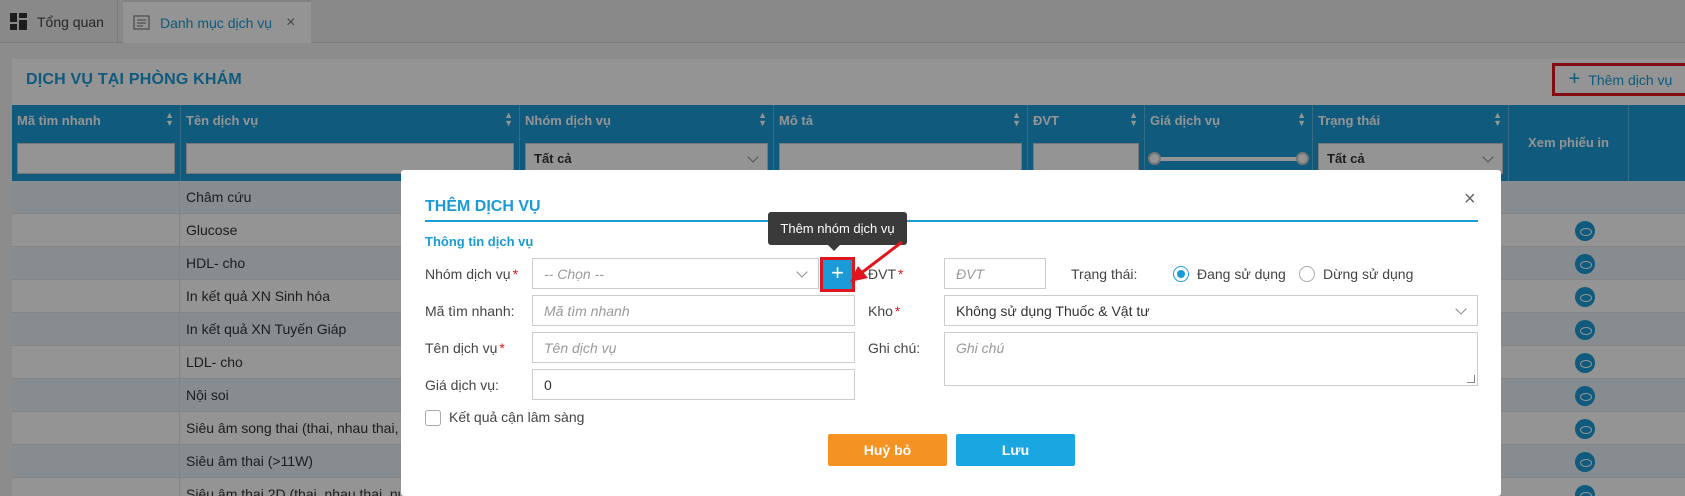 This screenshot has width=1685, height=496. What do you see at coordinates (1241, 274) in the screenshot?
I see `label-dang-su-dung: Đang sử dụng` at bounding box center [1241, 274].